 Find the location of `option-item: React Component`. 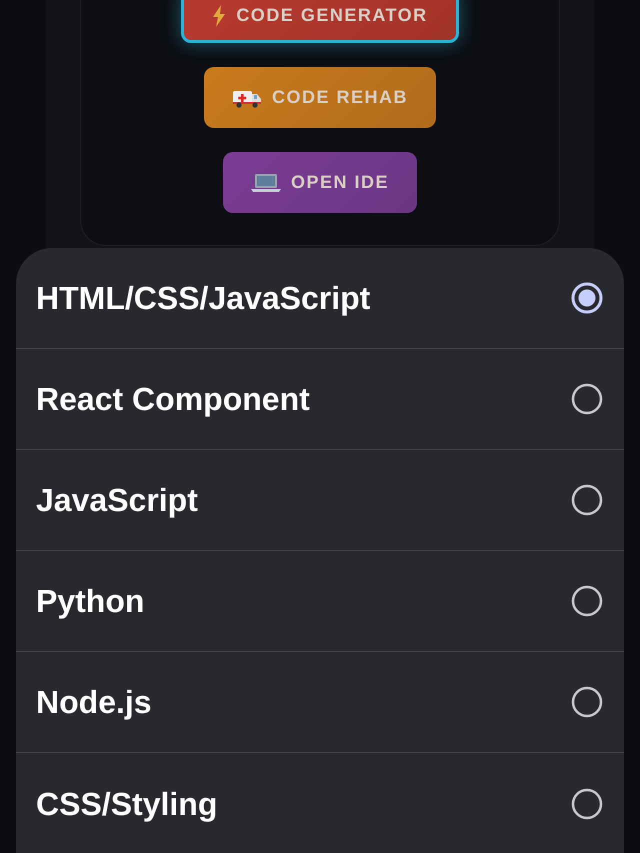

option-item: React Component is located at coordinates (320, 399).